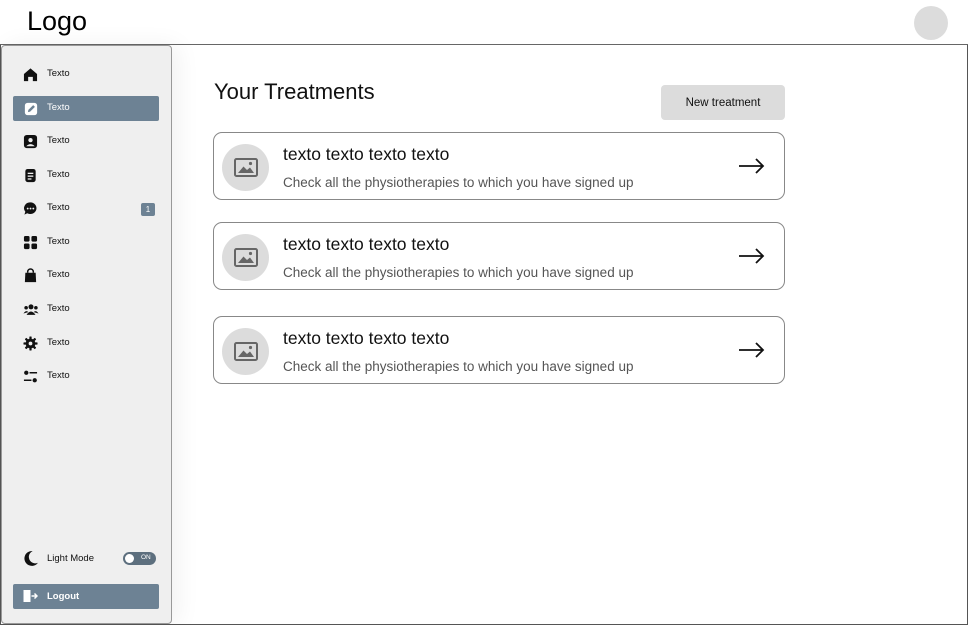  I want to click on grid-icon, so click(30, 242).